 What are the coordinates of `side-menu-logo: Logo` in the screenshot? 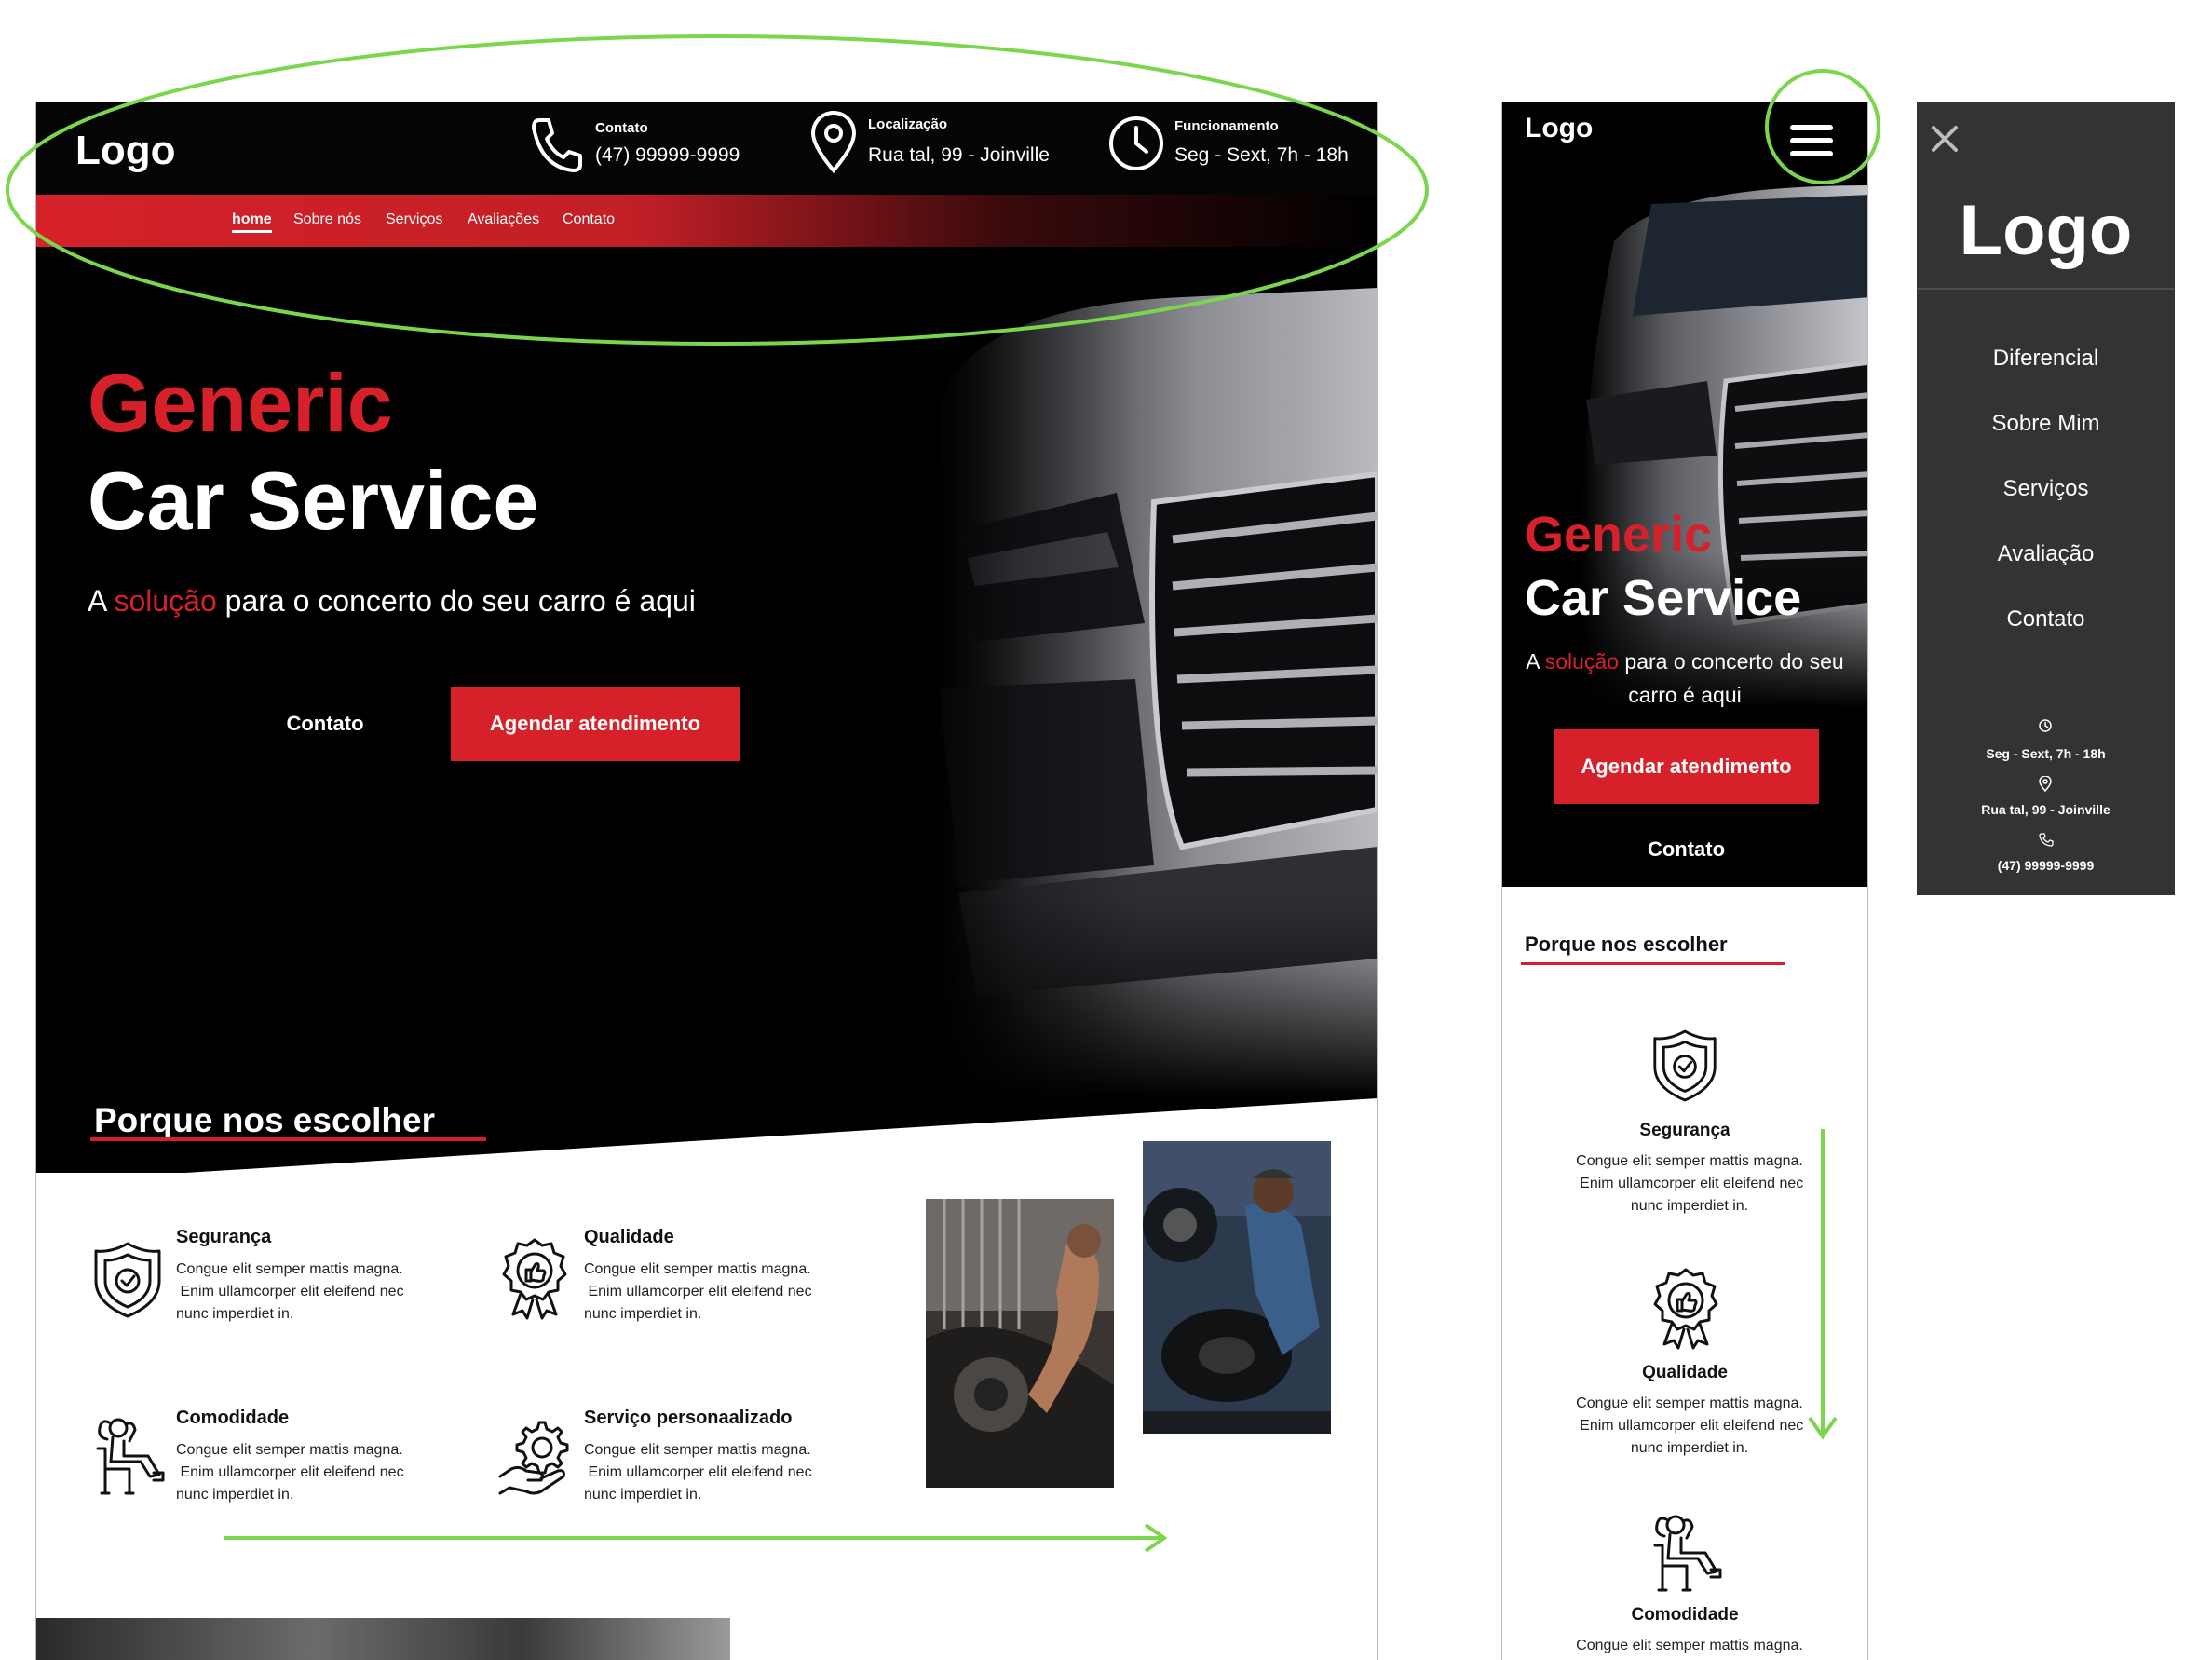 It's located at (2046, 230).